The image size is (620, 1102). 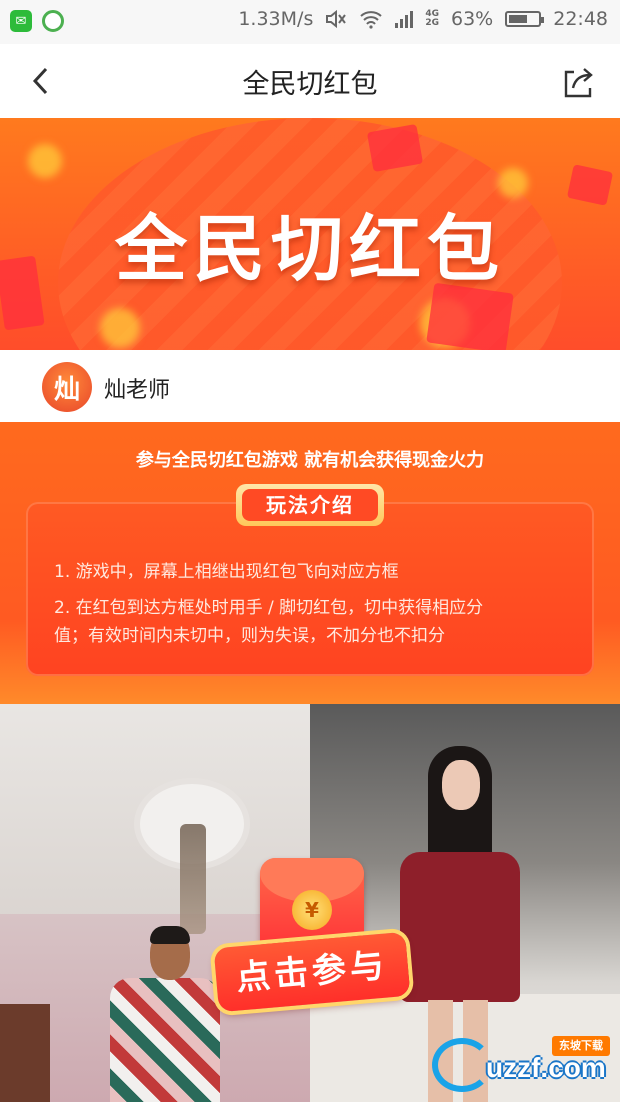 What do you see at coordinates (460, 927) in the screenshot?
I see `dancer-right-dress` at bounding box center [460, 927].